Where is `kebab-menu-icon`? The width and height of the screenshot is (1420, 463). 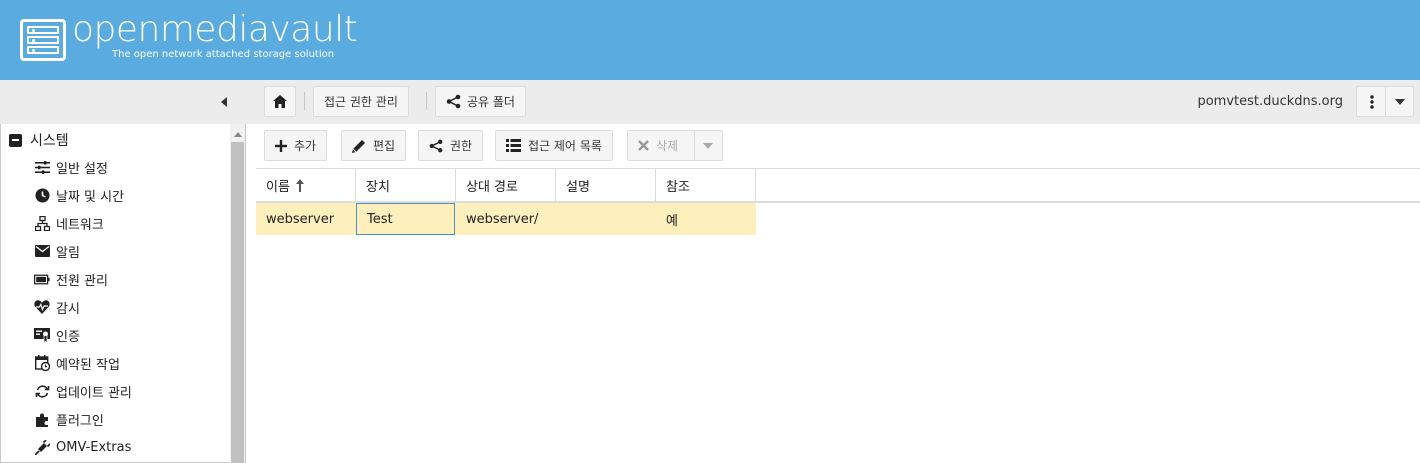
kebab-menu-icon is located at coordinates (1371, 101).